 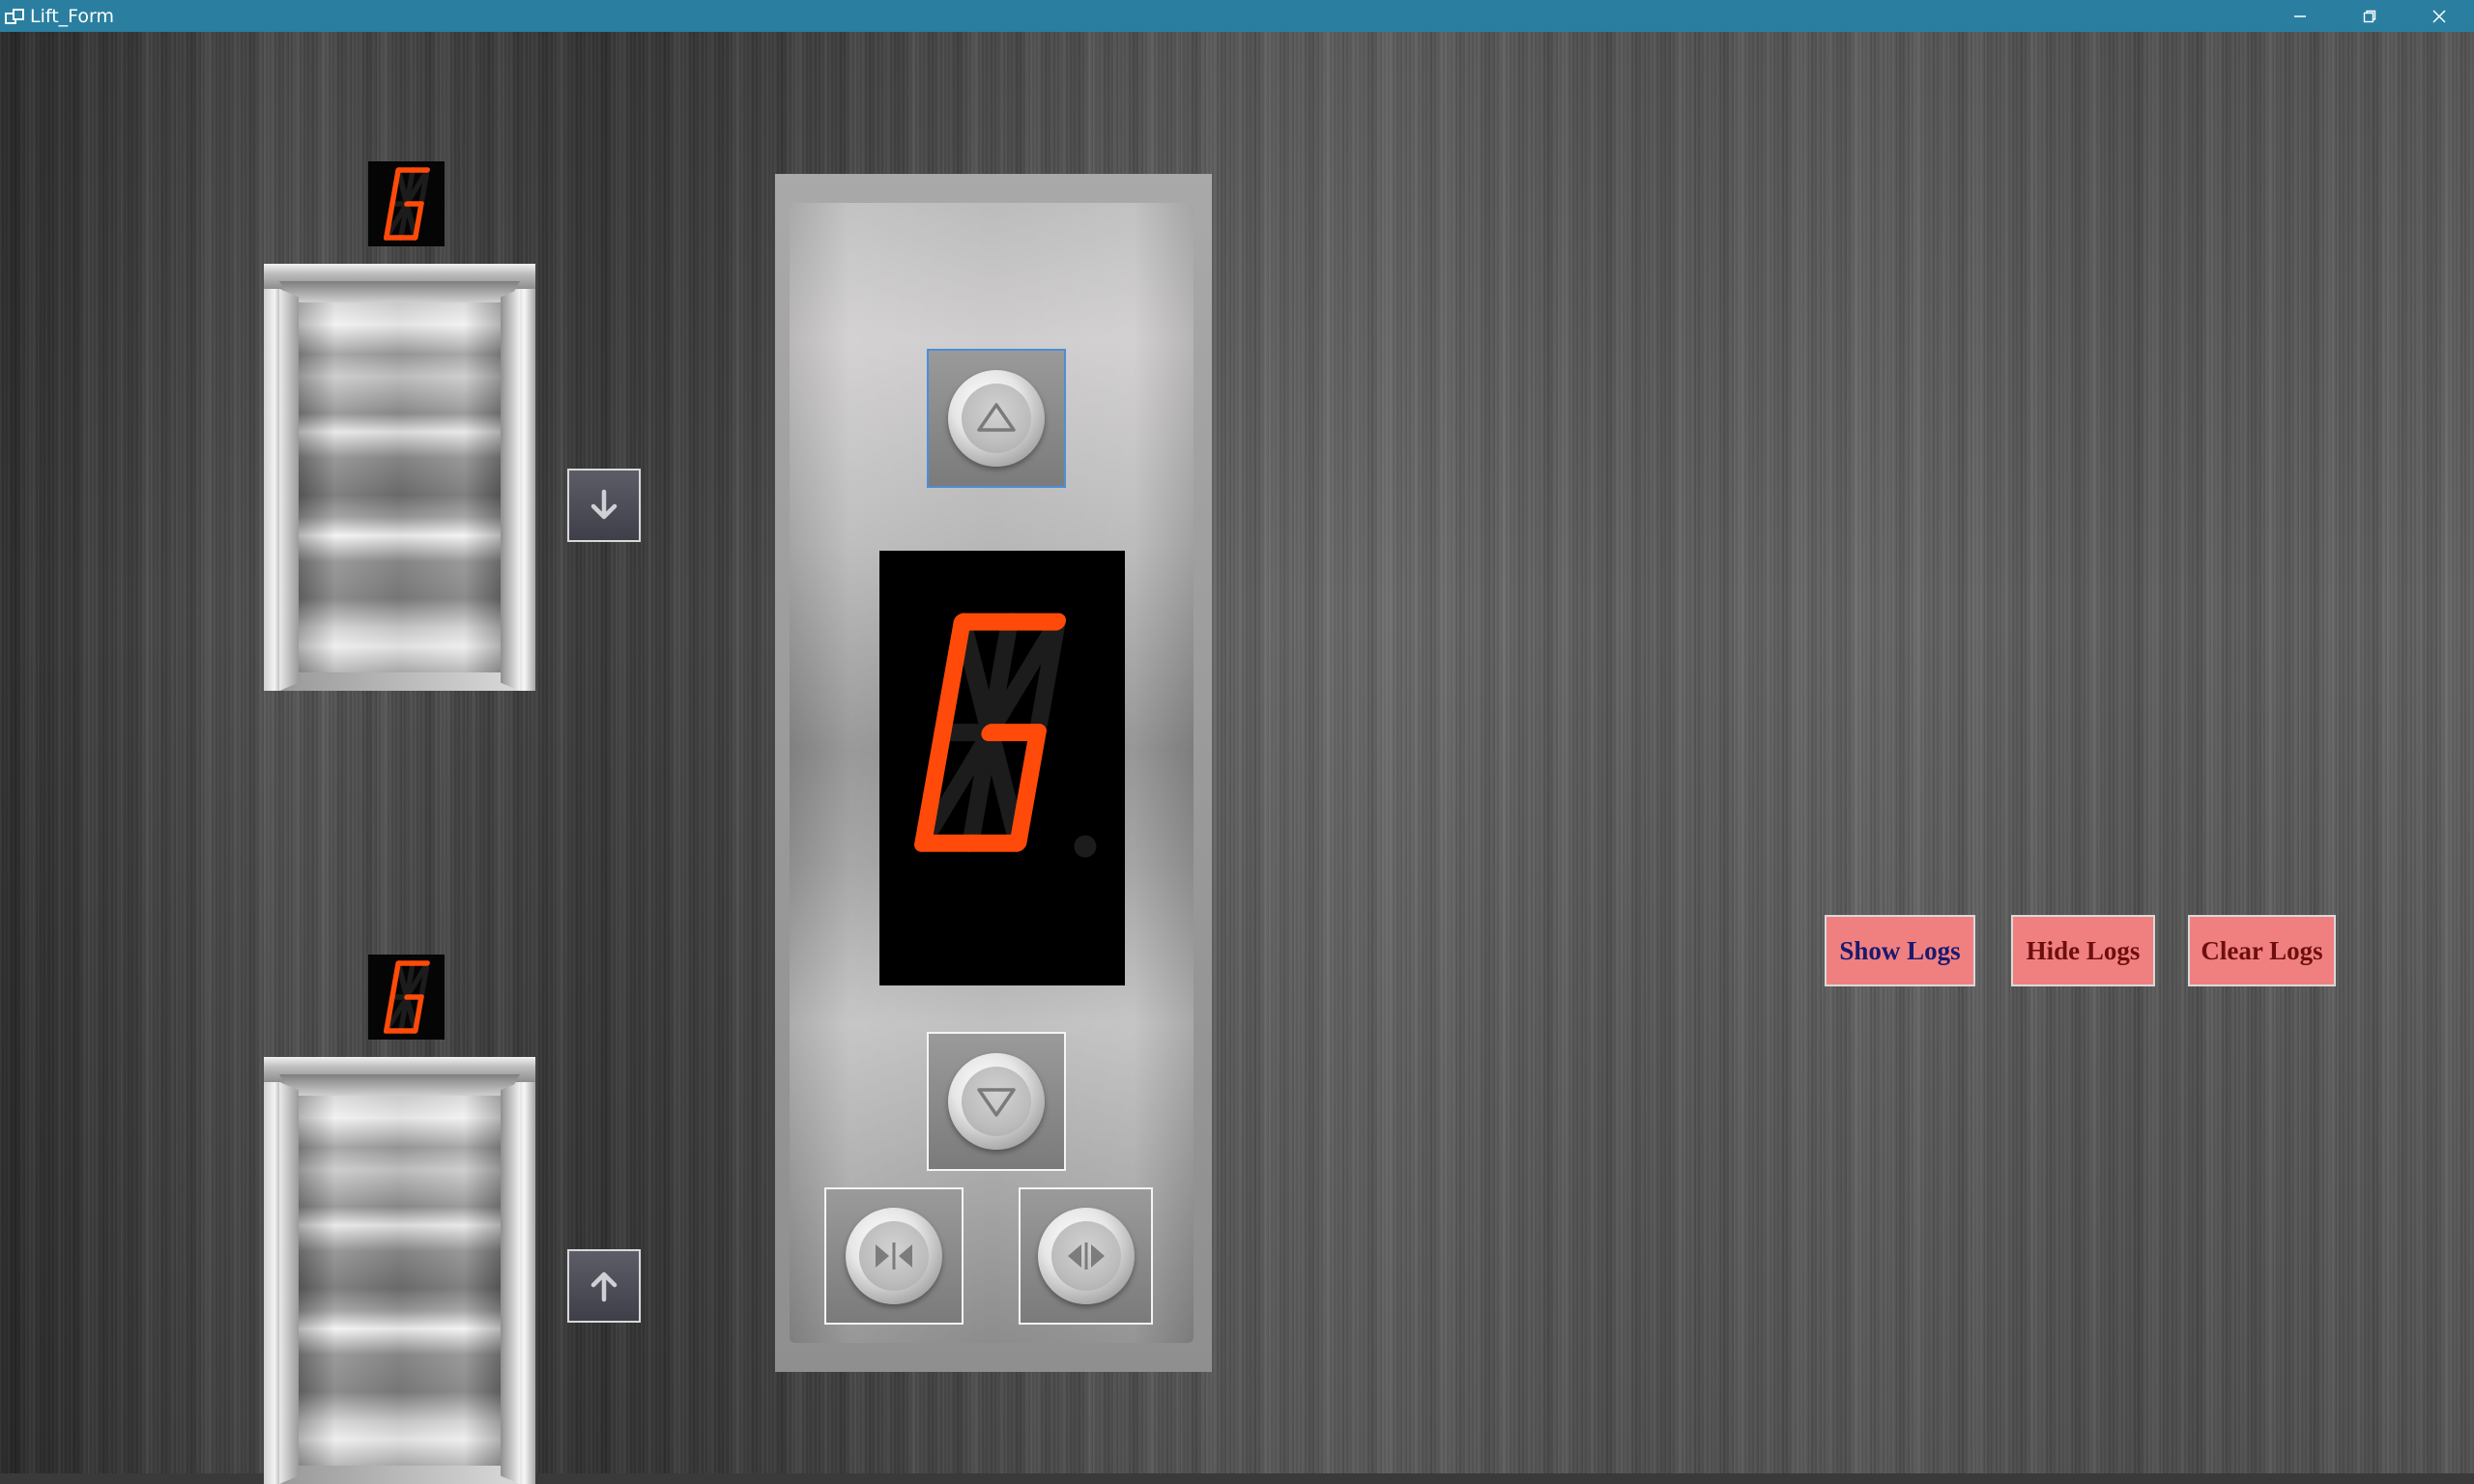 I want to click on open-door-button, so click(x=1086, y=1256).